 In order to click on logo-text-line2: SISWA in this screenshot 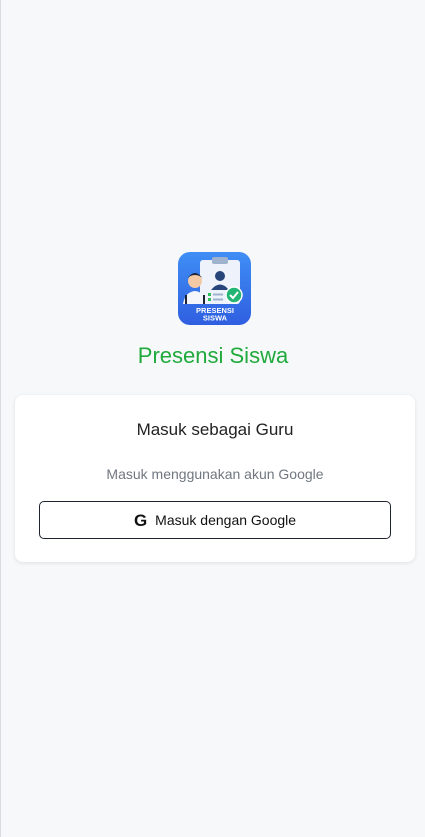, I will do `click(215, 318)`.